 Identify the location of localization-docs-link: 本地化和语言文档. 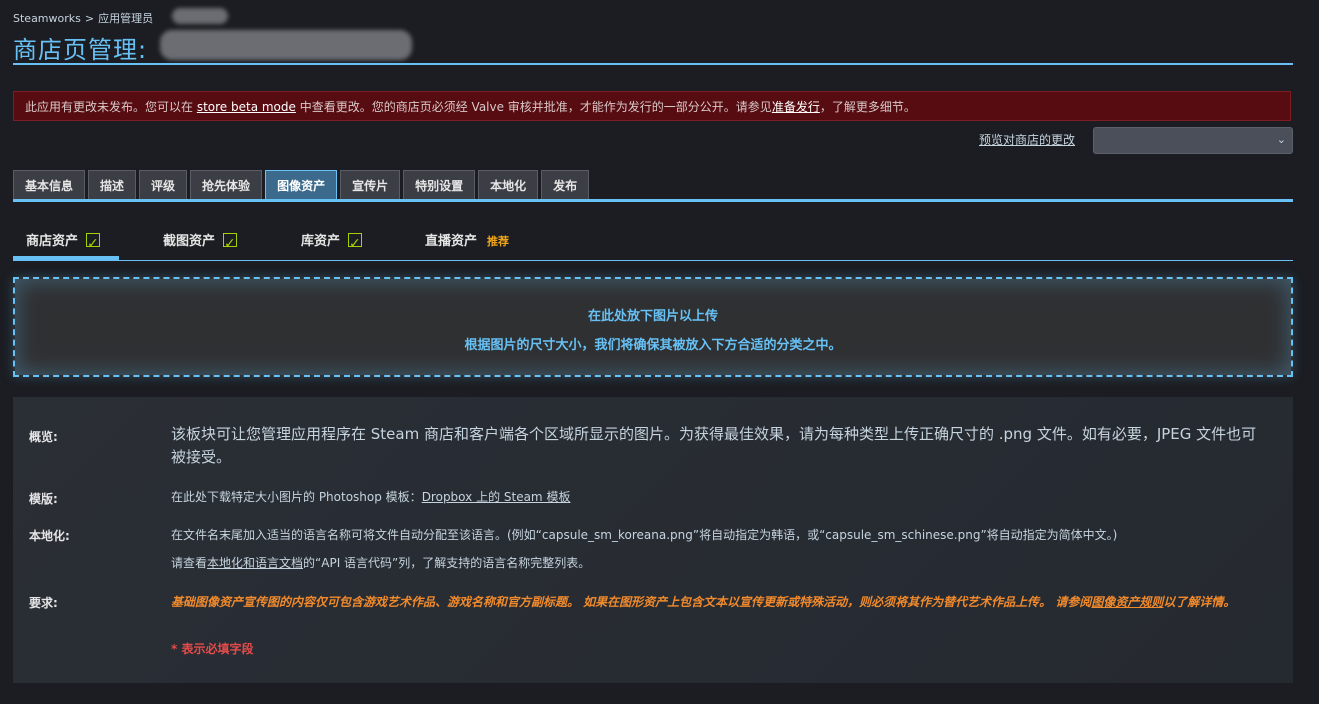
(255, 563).